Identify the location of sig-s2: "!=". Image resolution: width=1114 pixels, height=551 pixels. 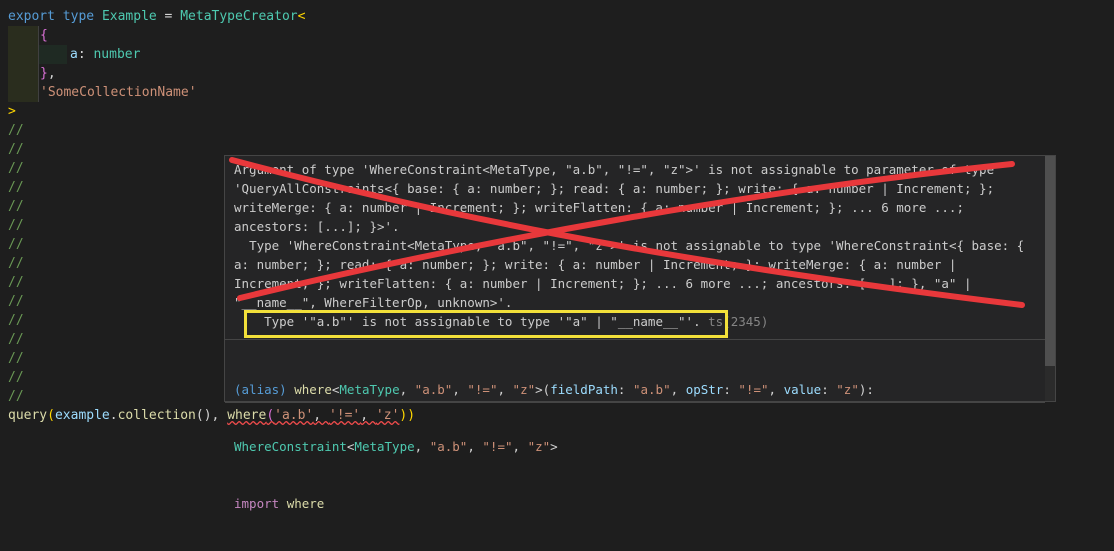
(482, 389).